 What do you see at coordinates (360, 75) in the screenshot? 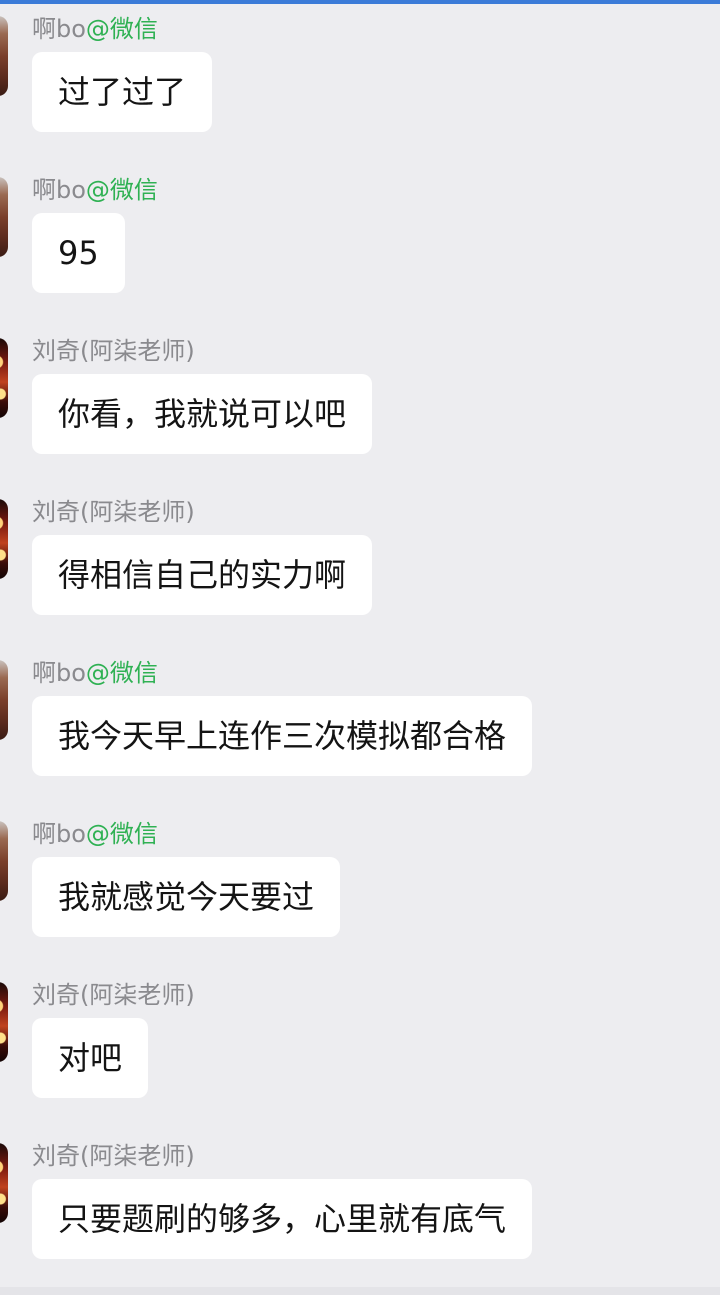
I see `chat-message: 啊bo@微信 过了过了` at bounding box center [360, 75].